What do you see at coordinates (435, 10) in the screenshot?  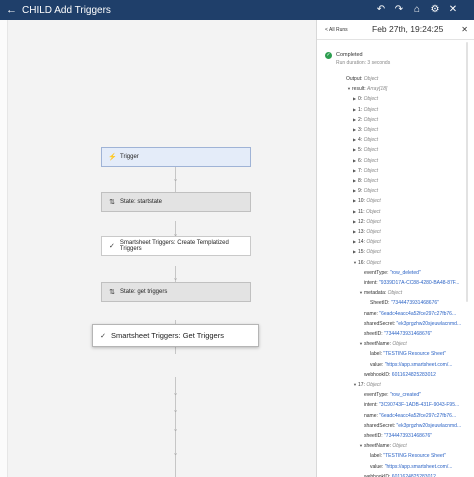 I see `settings-icon: ⚙` at bounding box center [435, 10].